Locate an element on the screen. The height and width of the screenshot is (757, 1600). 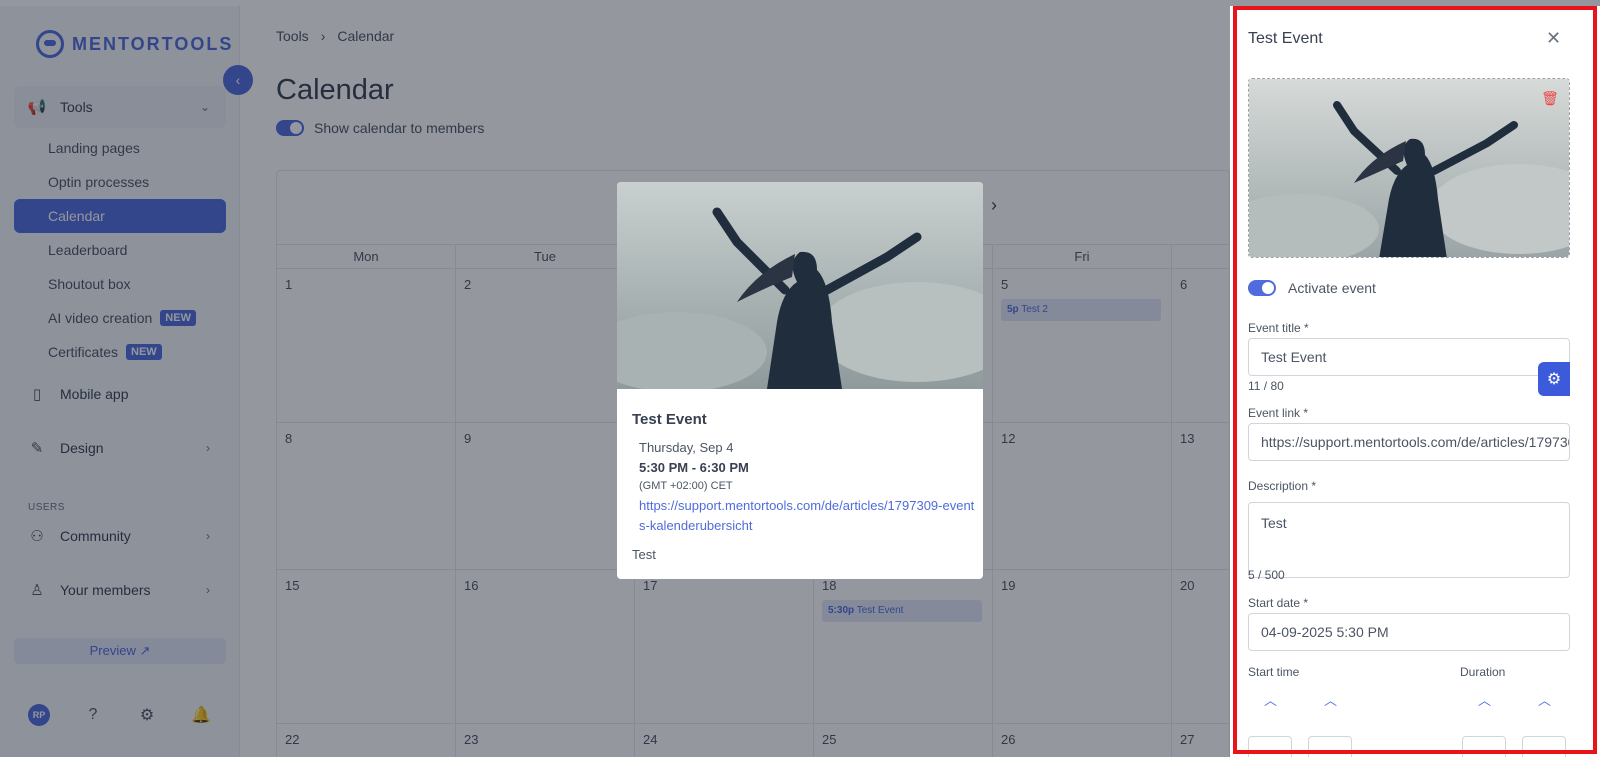
popup-event-date: Thursday, Sep 4 is located at coordinates (686, 447).